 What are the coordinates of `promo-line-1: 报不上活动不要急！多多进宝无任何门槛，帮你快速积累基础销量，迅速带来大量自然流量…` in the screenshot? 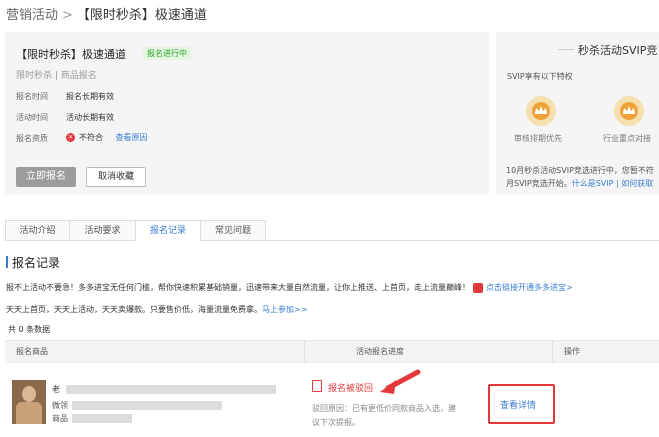 It's located at (289, 287).